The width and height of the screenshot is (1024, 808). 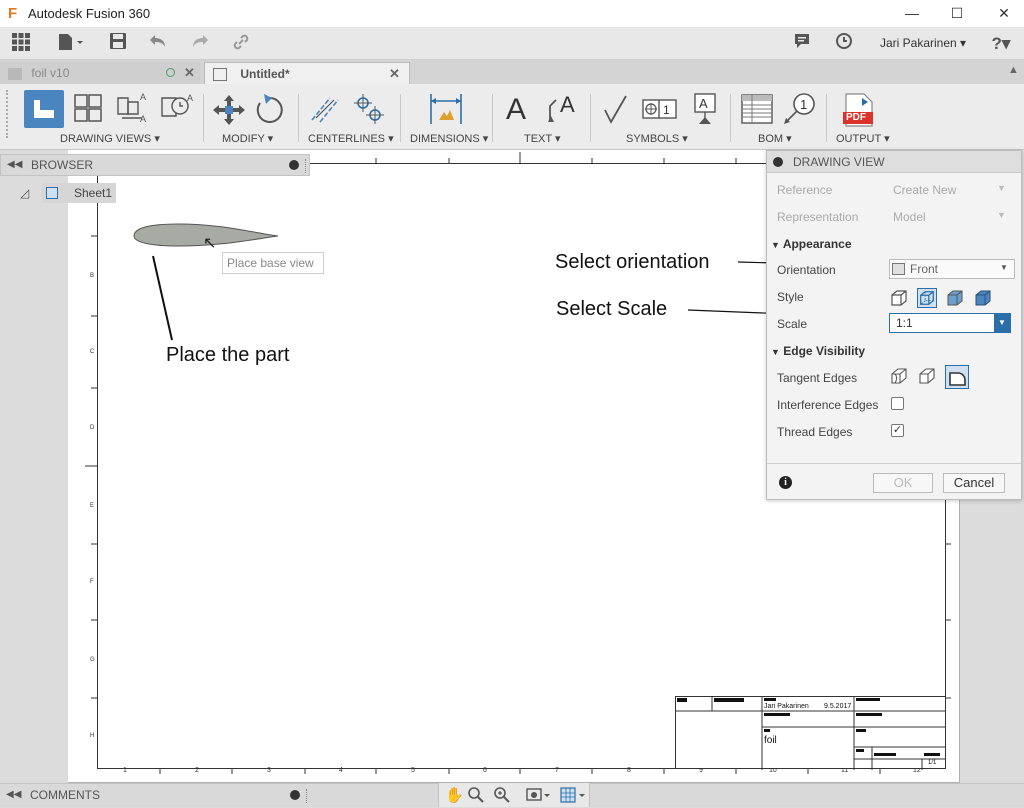 I want to click on orientation-dropdown-icon: ▼, so click(x=1004, y=267).